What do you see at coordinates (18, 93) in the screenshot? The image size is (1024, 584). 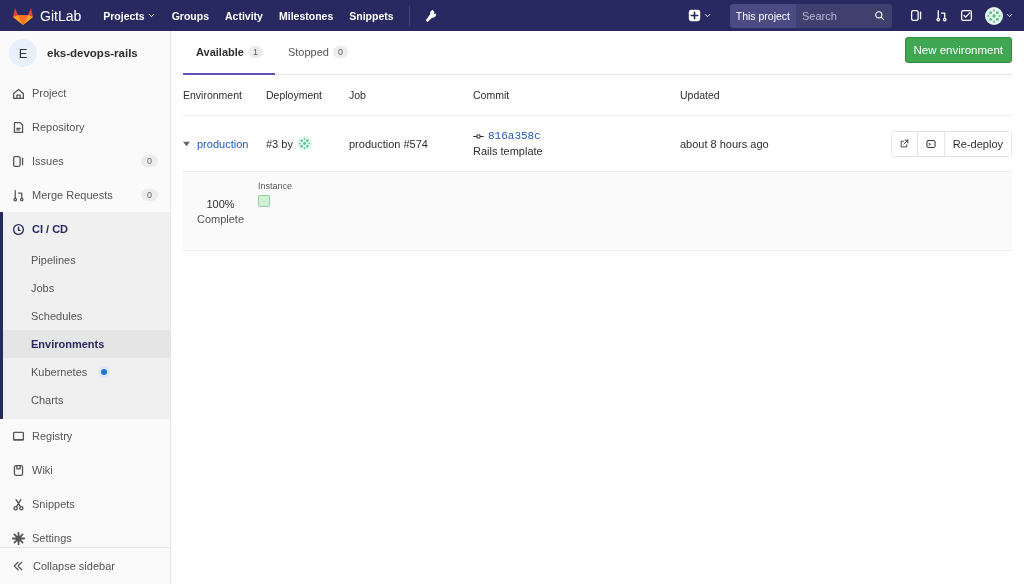 I see `home-icon` at bounding box center [18, 93].